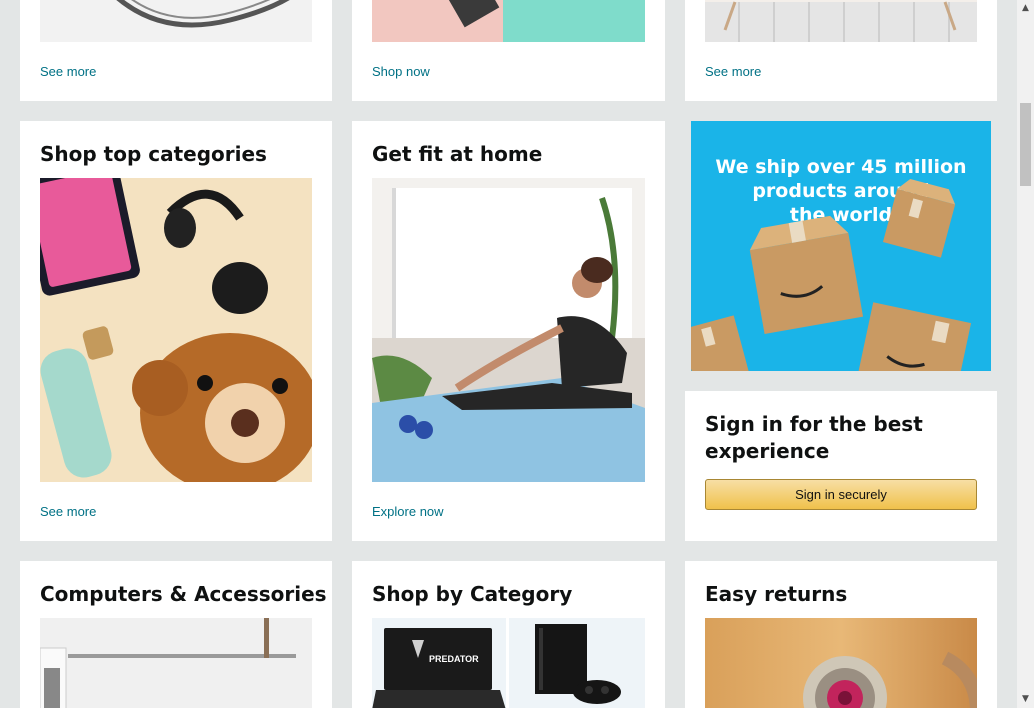  Describe the element at coordinates (767, 451) in the screenshot. I see `signin-title-line-2: experience` at that location.